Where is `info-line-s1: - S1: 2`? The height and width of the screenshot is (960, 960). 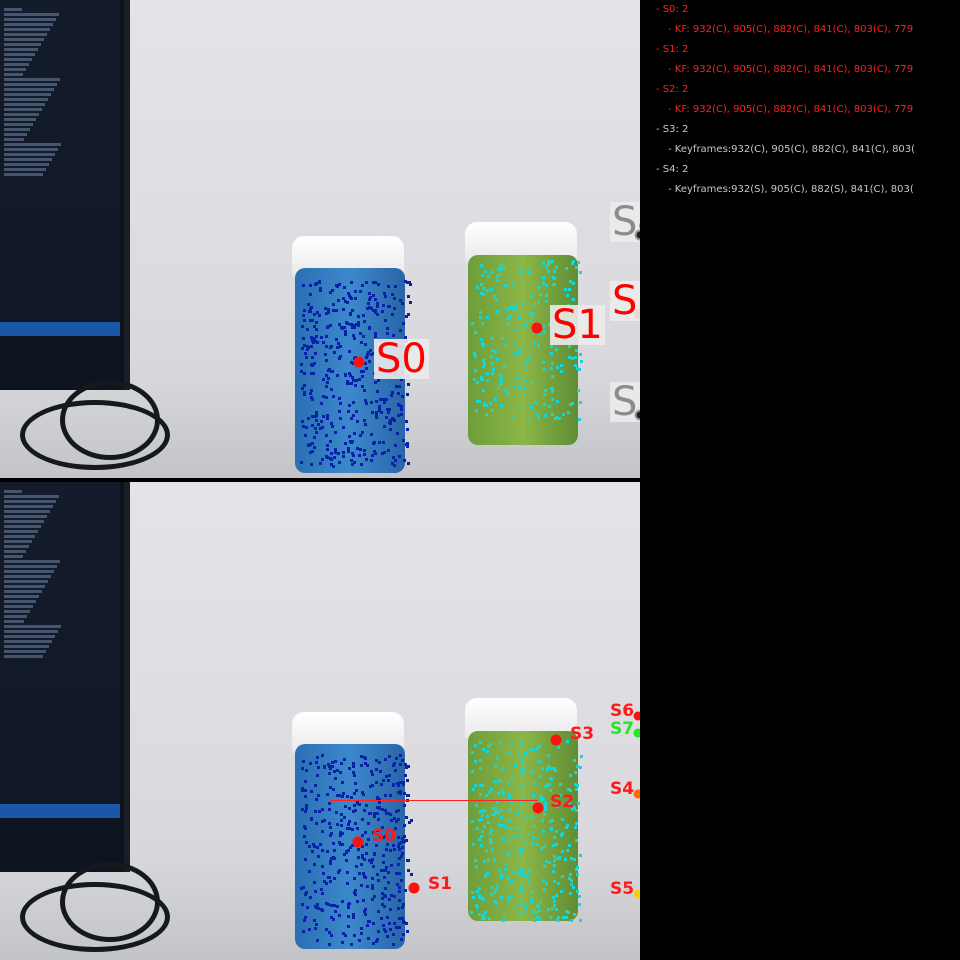
info-line-s1: - S1: 2 is located at coordinates (672, 49).